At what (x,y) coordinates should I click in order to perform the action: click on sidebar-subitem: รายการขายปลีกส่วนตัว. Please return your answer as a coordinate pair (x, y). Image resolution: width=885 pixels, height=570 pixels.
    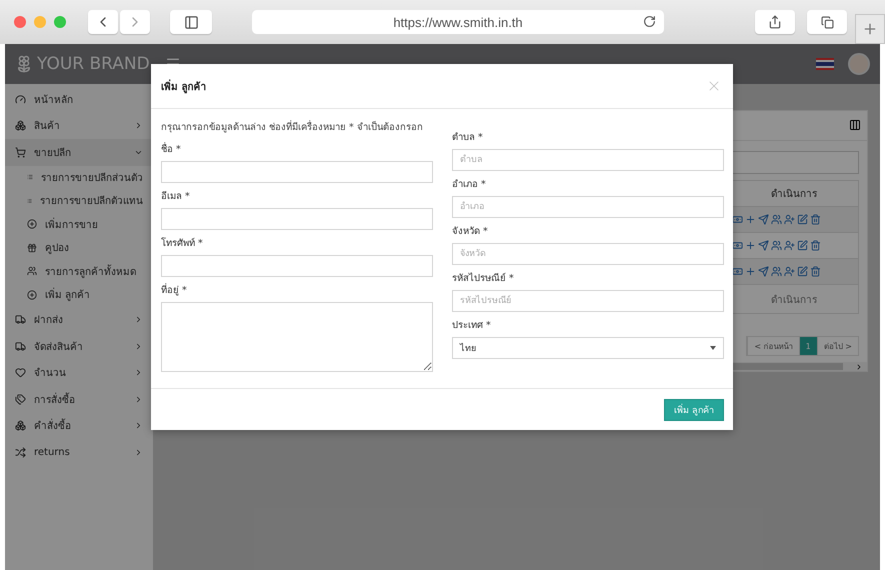
    Looking at the image, I should click on (79, 177).